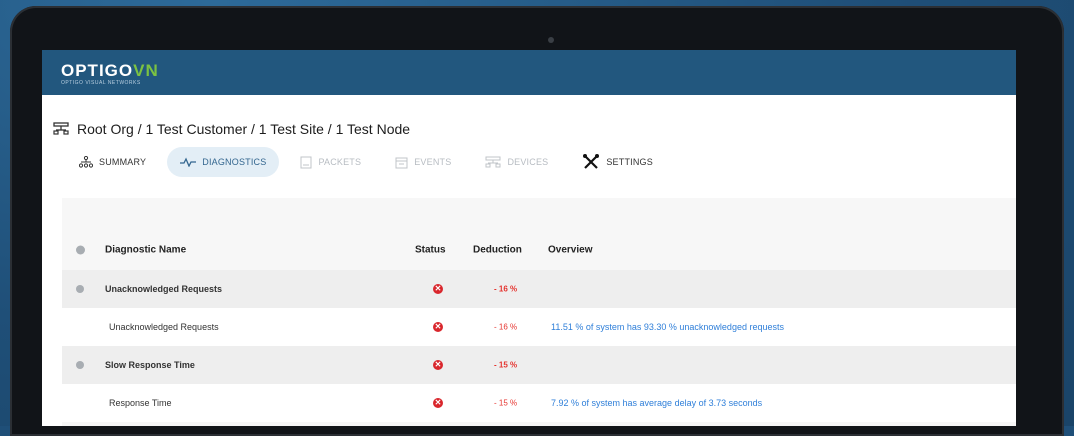  I want to click on tab-packets: PACKETS, so click(330, 162).